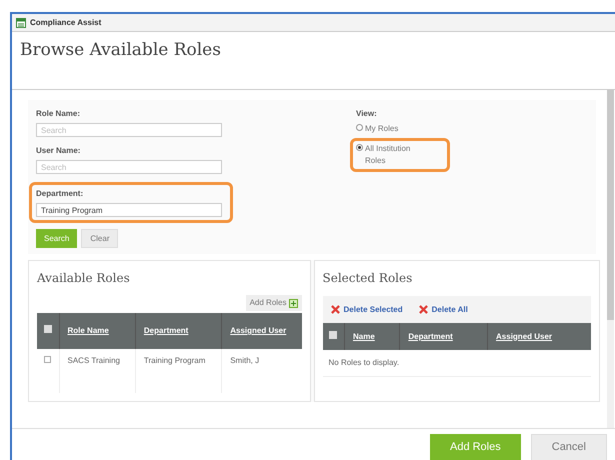  I want to click on delete-link: Delete All, so click(443, 310).